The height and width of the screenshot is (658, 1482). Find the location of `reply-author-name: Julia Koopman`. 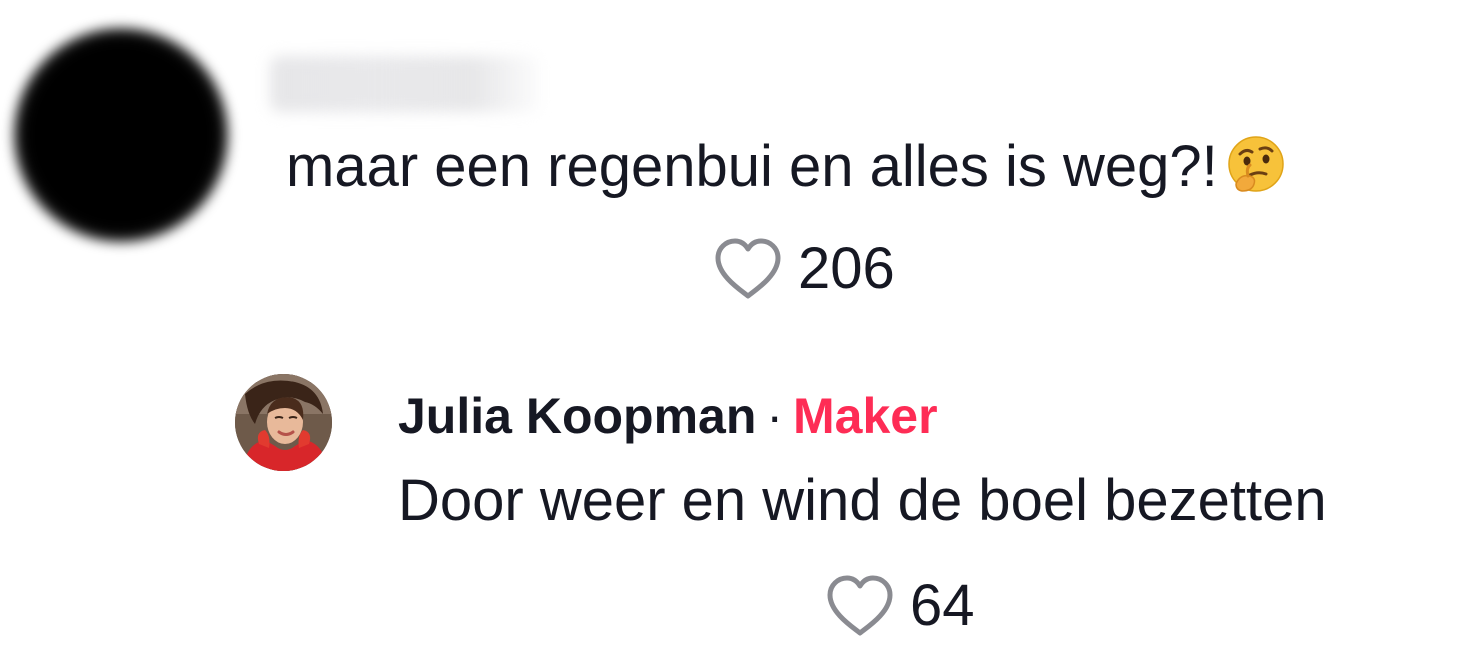

reply-author-name: Julia Koopman is located at coordinates (577, 416).